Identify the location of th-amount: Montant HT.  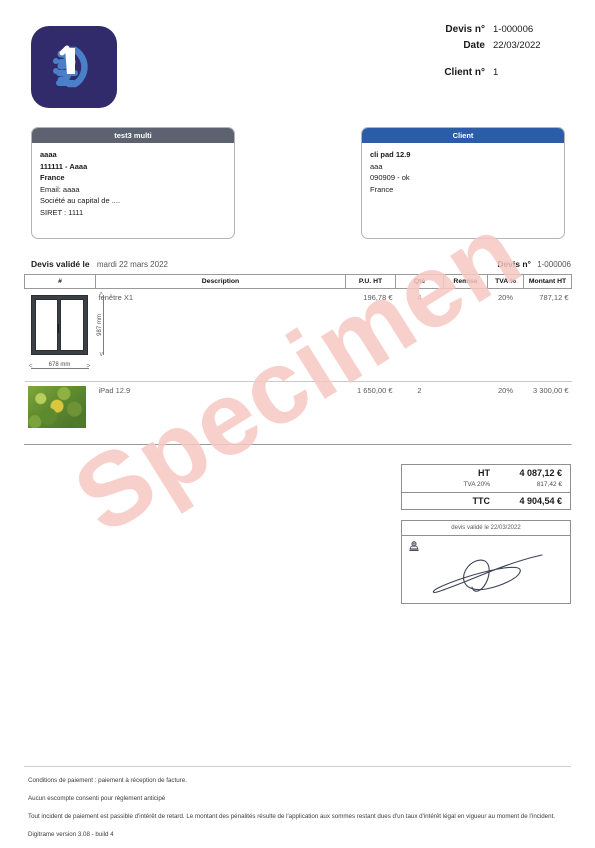
(547, 281).